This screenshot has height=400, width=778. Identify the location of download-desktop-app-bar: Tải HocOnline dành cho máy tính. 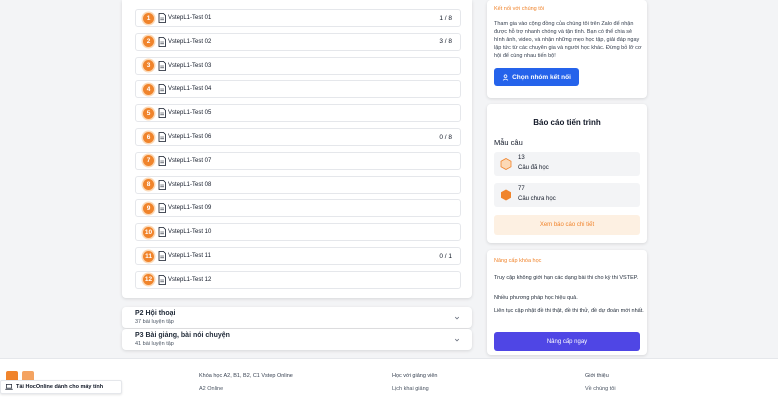
(61, 387).